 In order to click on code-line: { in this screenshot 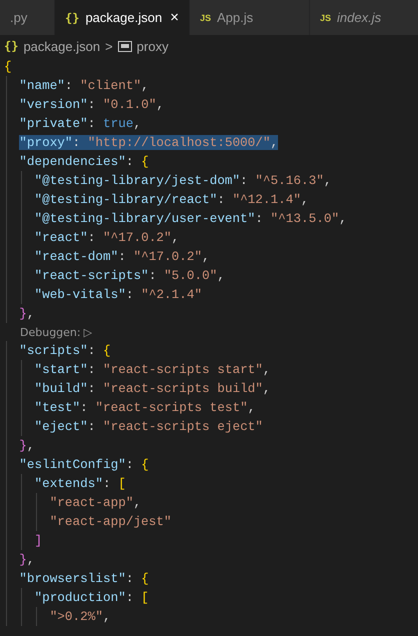, I will do `click(8, 66)`.